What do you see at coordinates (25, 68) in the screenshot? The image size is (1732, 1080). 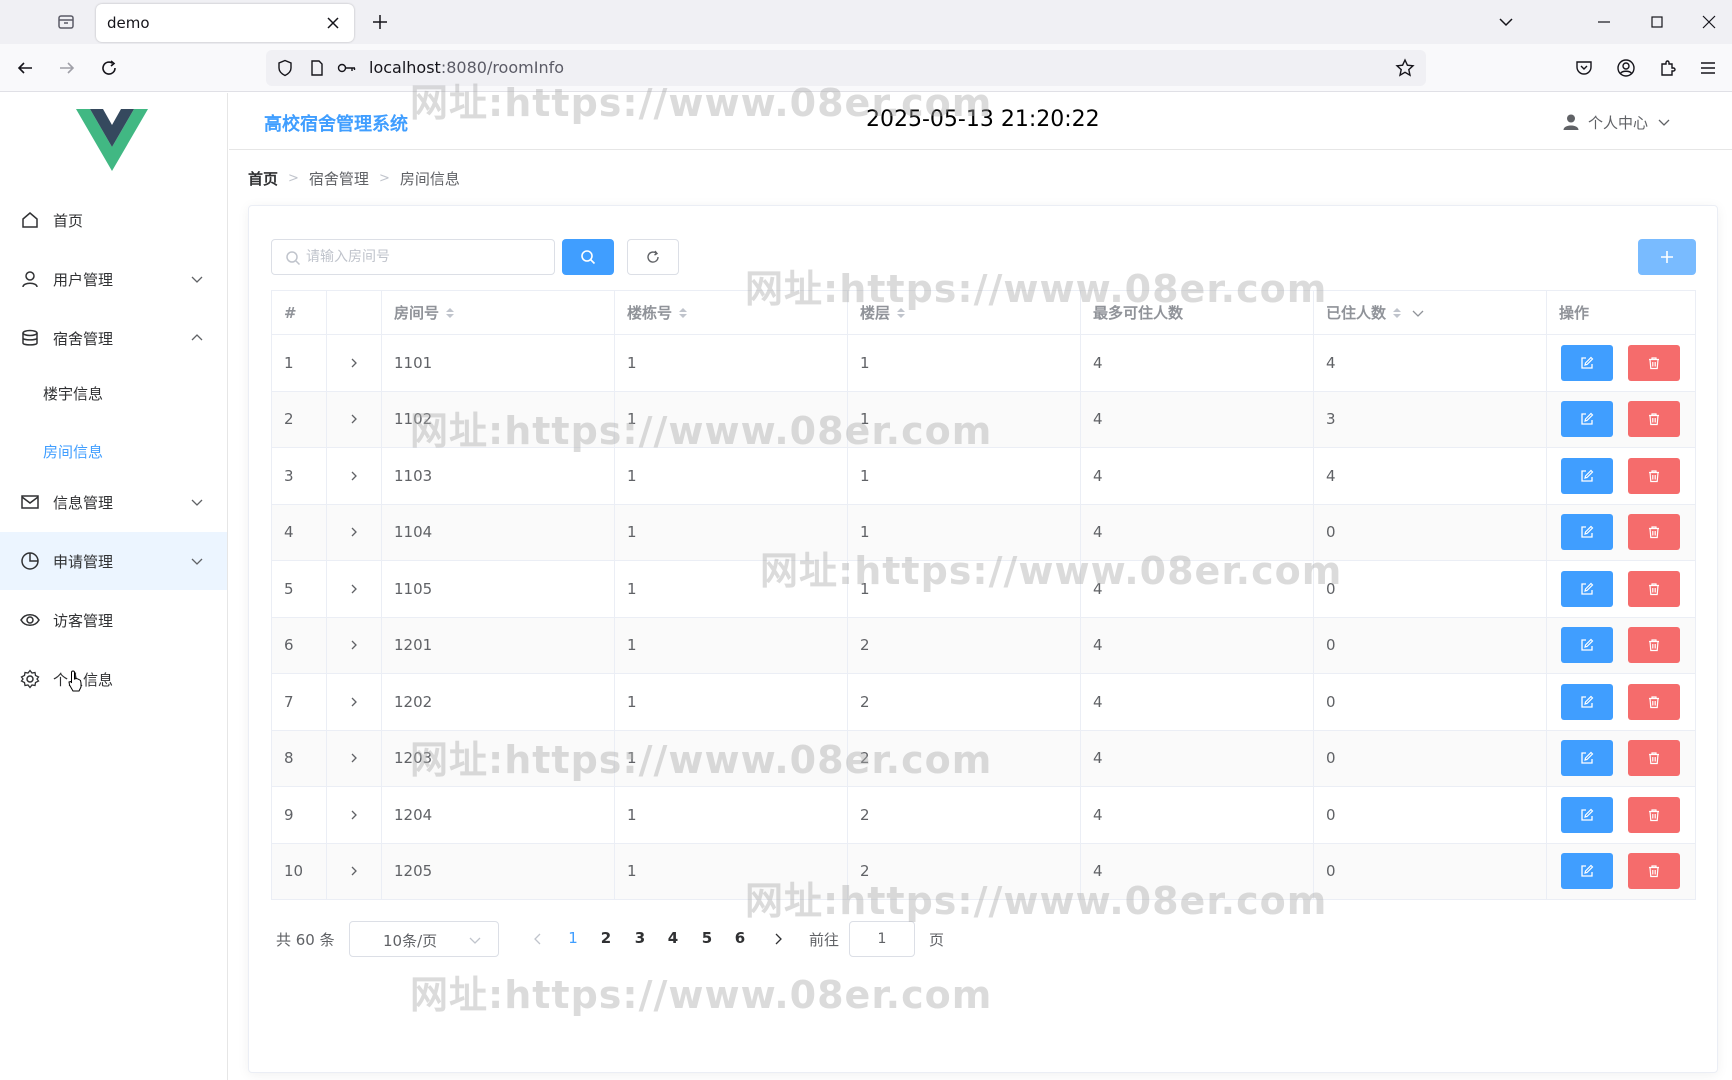 I see `back-button` at bounding box center [25, 68].